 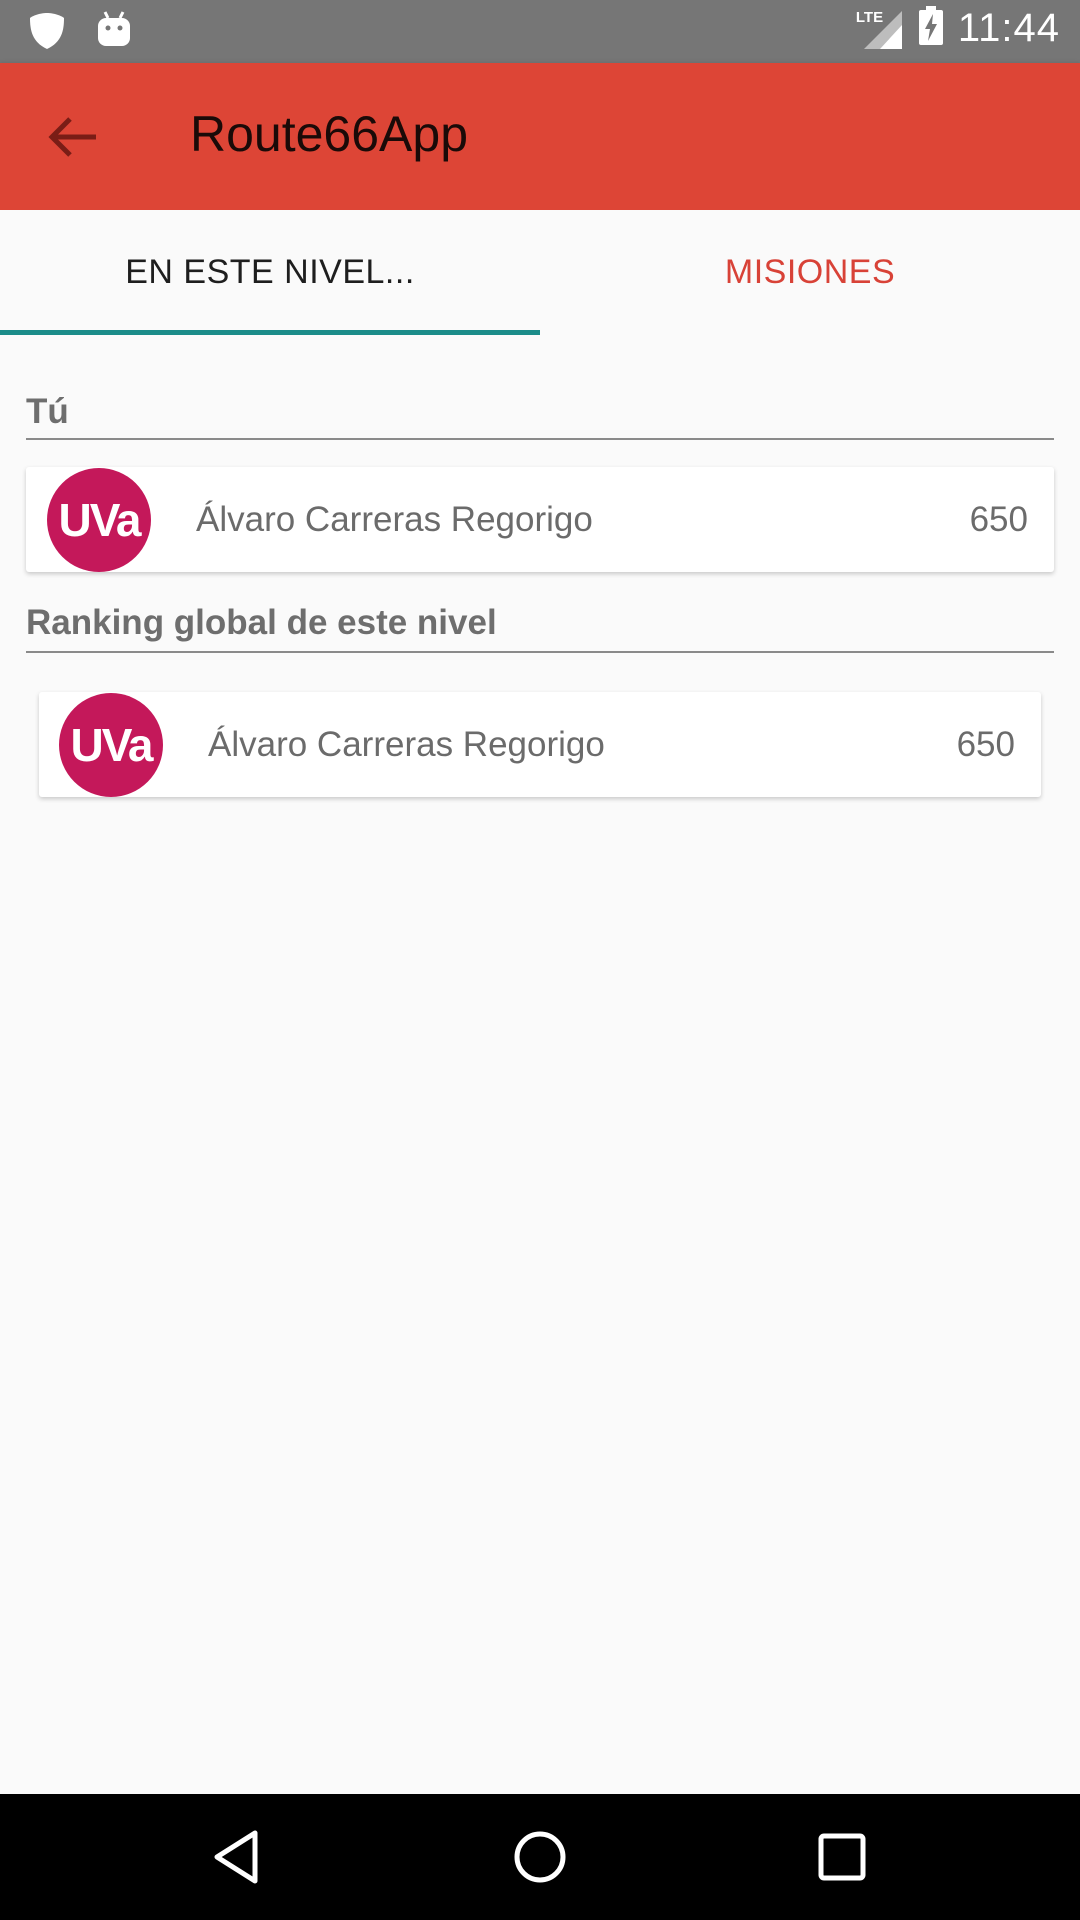 I want to click on nav-back-icon, so click(x=237, y=1860).